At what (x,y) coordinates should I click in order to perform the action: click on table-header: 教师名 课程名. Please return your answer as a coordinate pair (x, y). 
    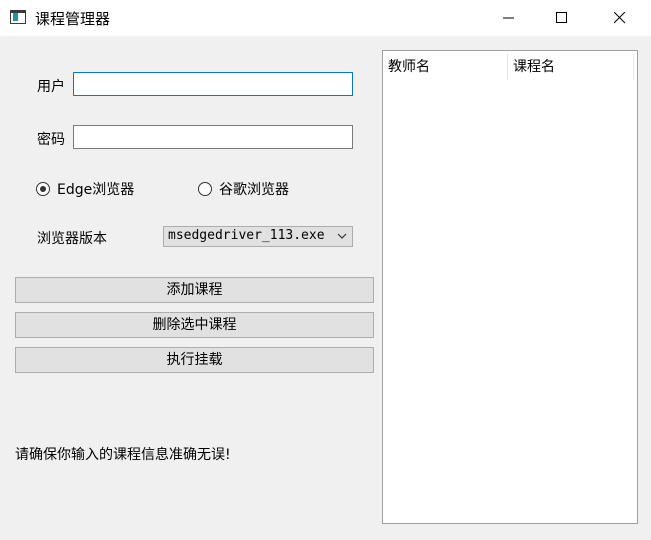
    Looking at the image, I should click on (510, 66).